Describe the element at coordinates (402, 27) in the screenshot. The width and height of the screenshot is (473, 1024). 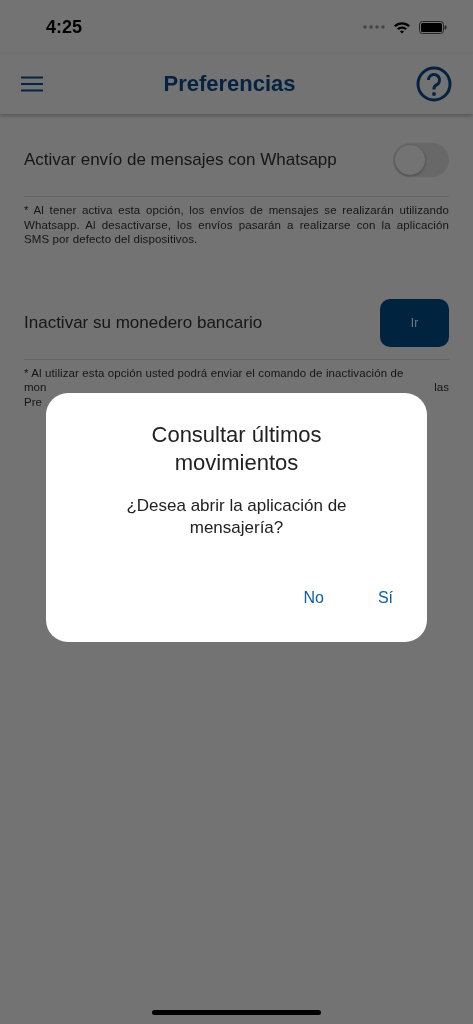
I see `wifi-icon` at that location.